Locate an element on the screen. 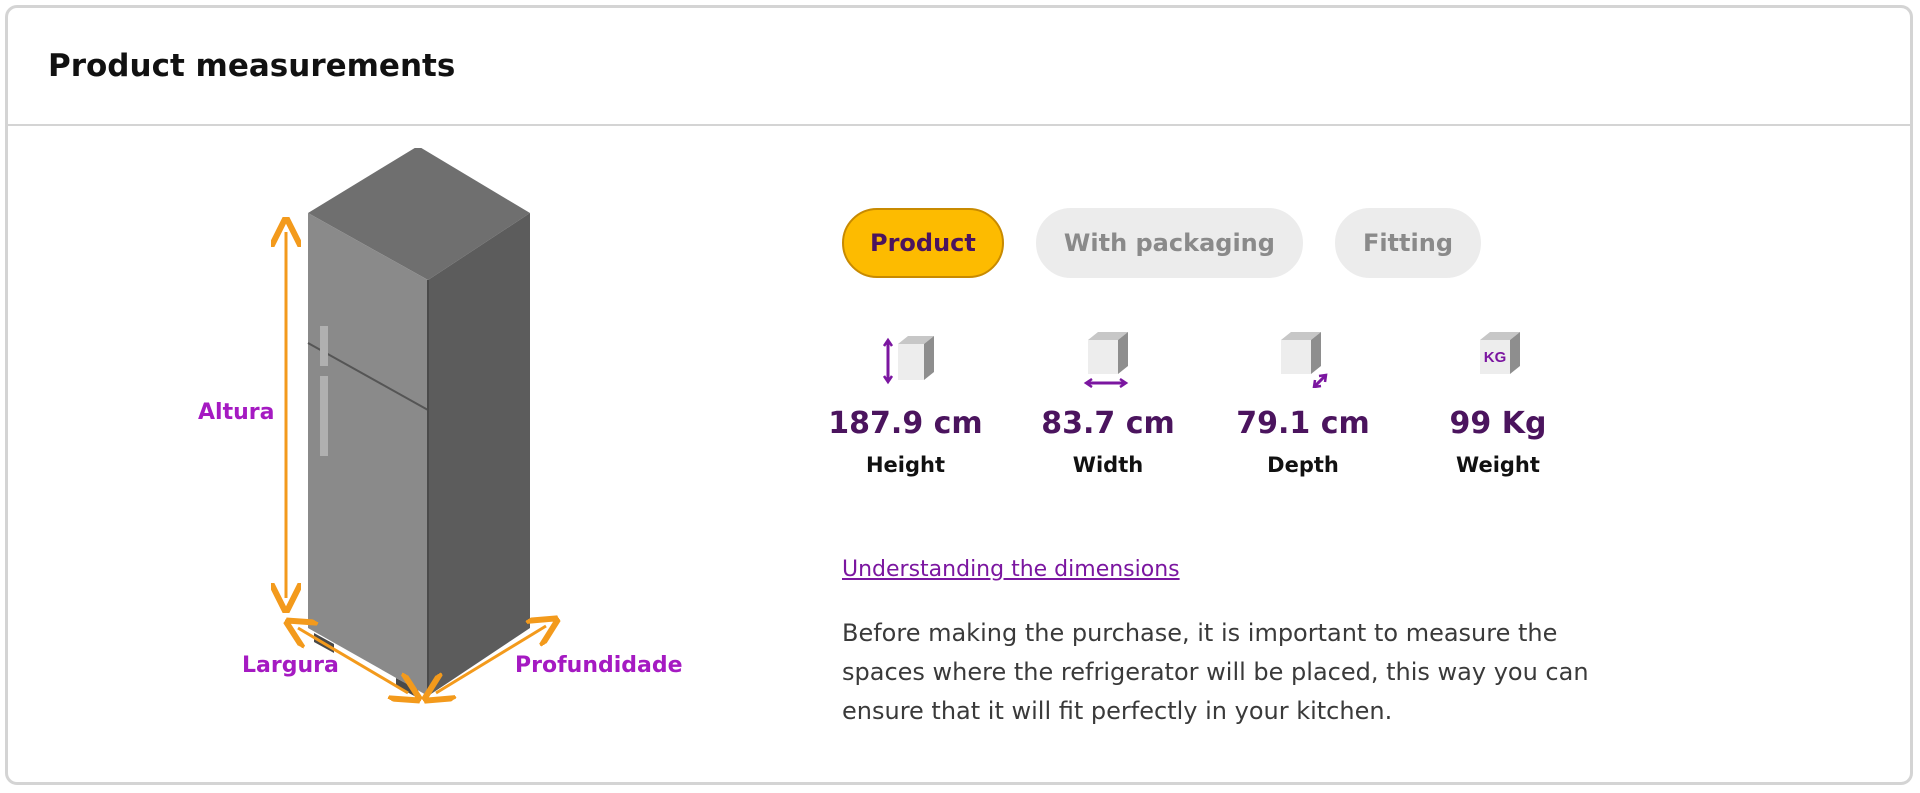 This screenshot has width=1920, height=793. understanding-dimensions-link: Understanding the dimensions is located at coordinates (1011, 569).